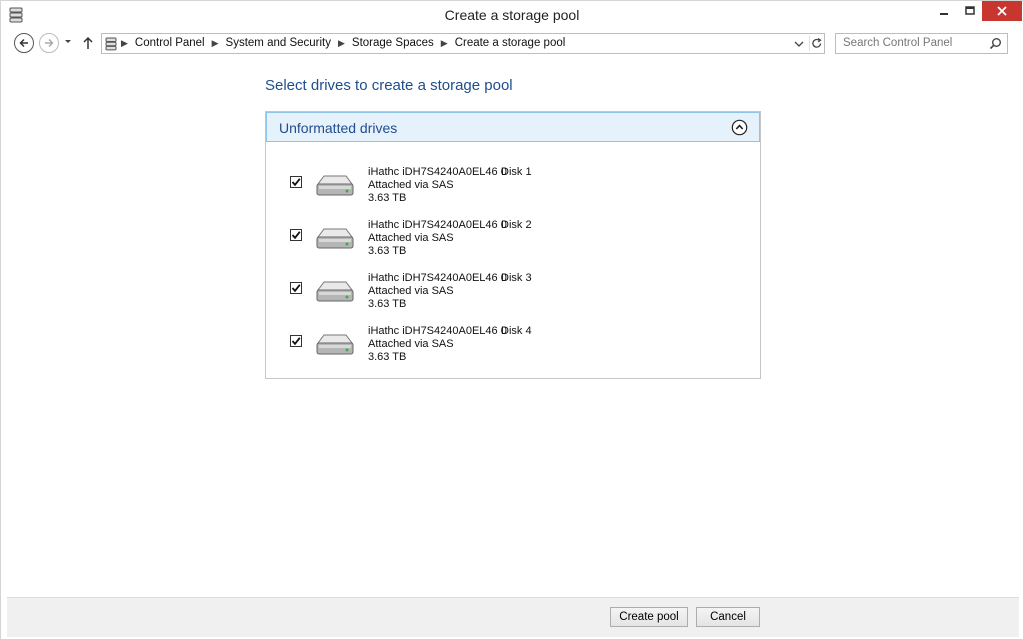  What do you see at coordinates (513, 617) in the screenshot?
I see `button-bar: Create pool Cancel` at bounding box center [513, 617].